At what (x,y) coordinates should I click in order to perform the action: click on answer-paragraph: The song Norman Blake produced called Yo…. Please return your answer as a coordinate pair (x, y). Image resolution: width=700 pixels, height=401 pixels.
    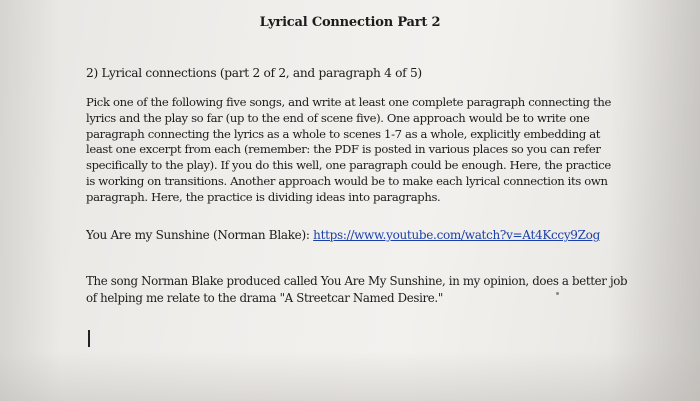
    Looking at the image, I should click on (358, 290).